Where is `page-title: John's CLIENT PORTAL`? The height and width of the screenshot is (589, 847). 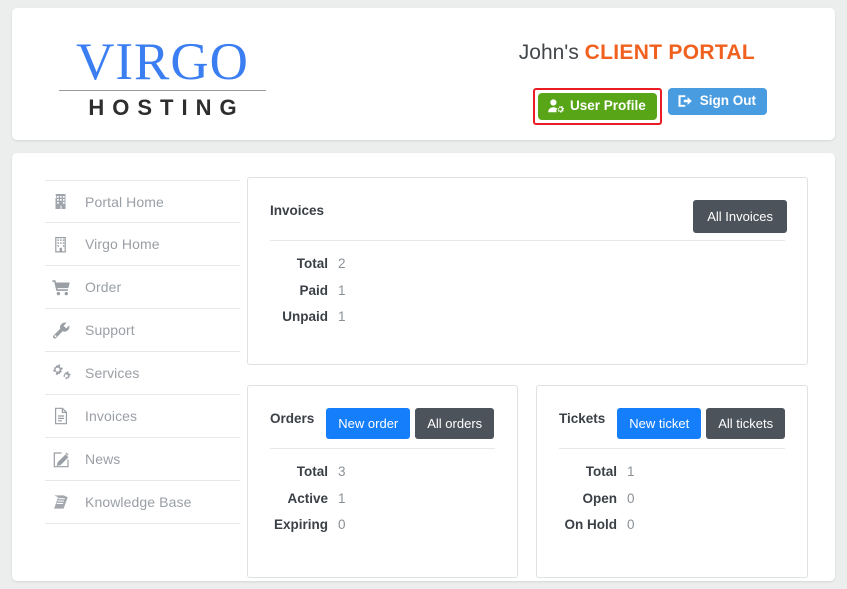 page-title: John's CLIENT PORTAL is located at coordinates (637, 53).